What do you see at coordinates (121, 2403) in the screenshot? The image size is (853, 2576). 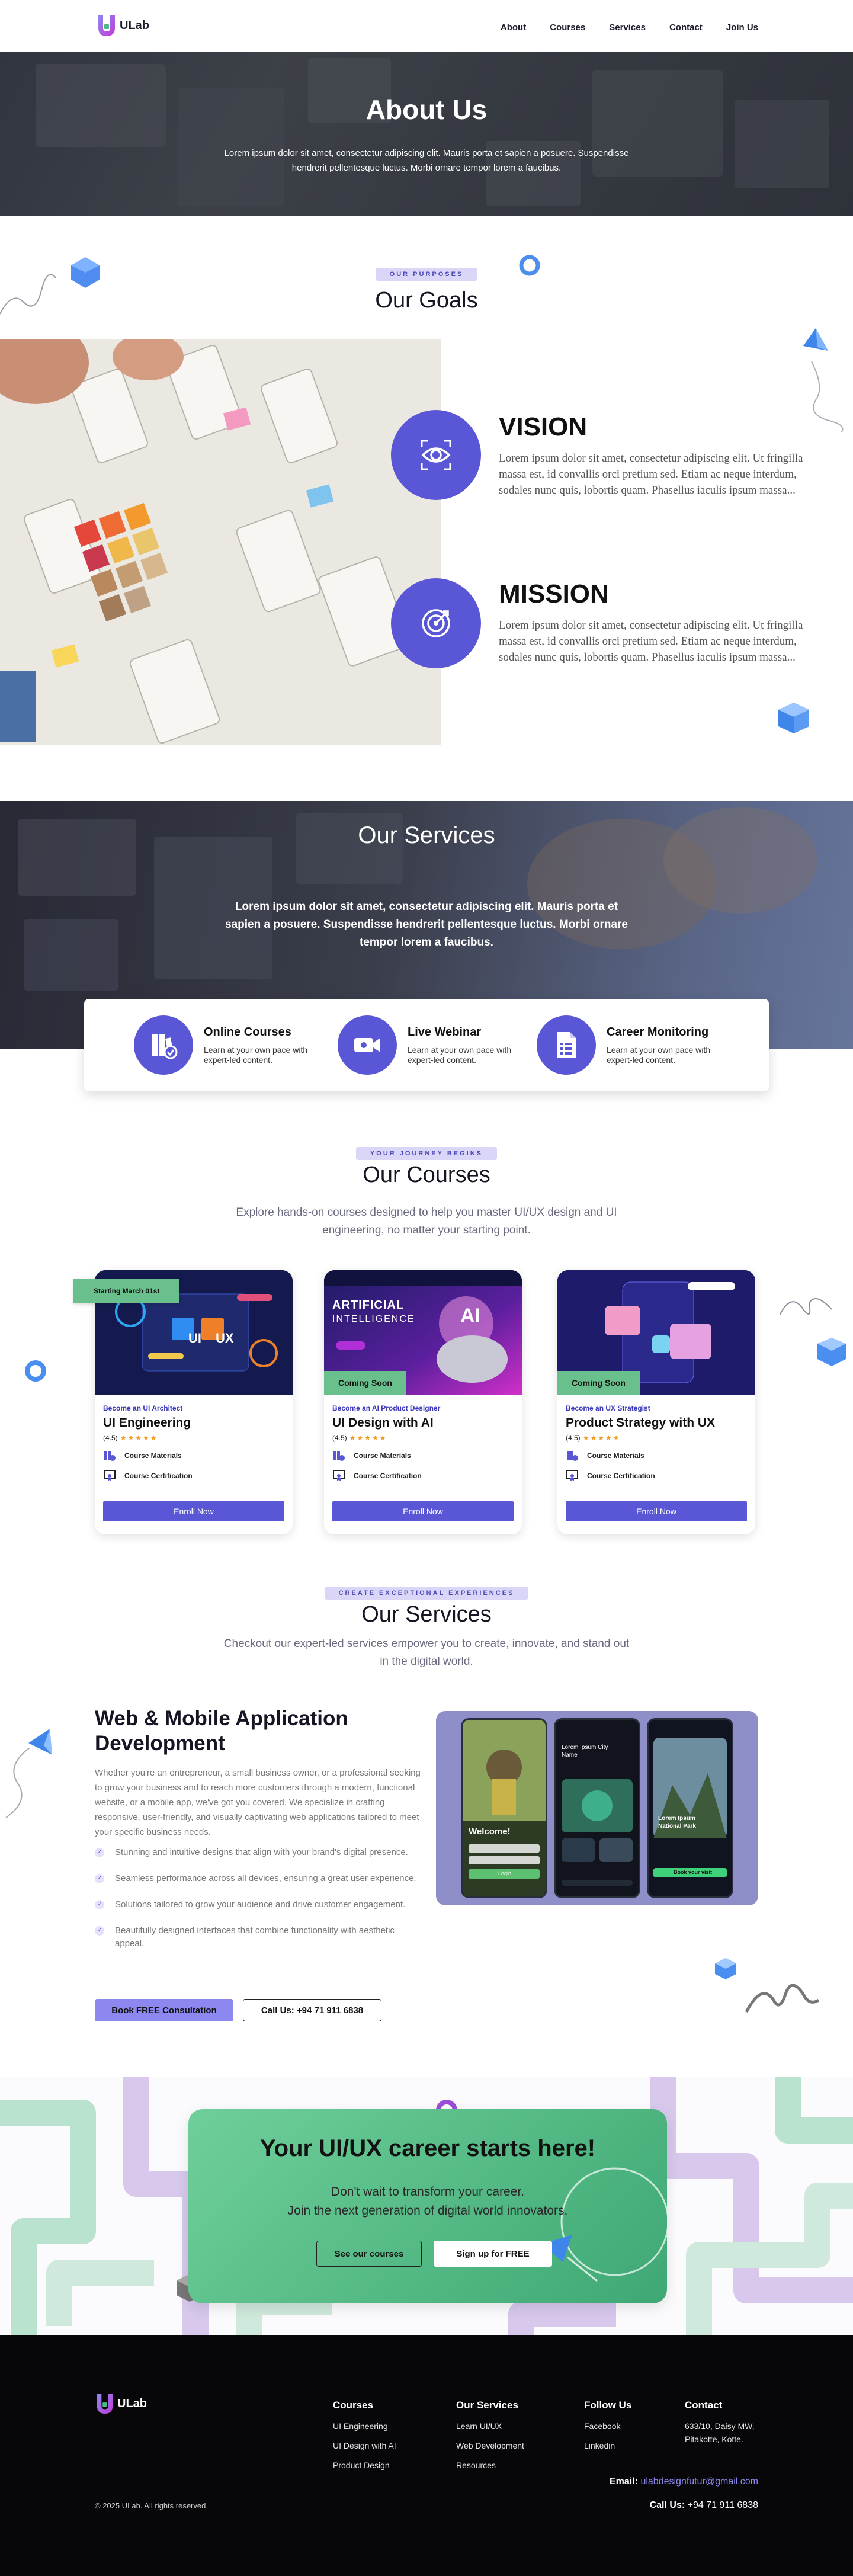 I see `footer-logo: ULab` at bounding box center [121, 2403].